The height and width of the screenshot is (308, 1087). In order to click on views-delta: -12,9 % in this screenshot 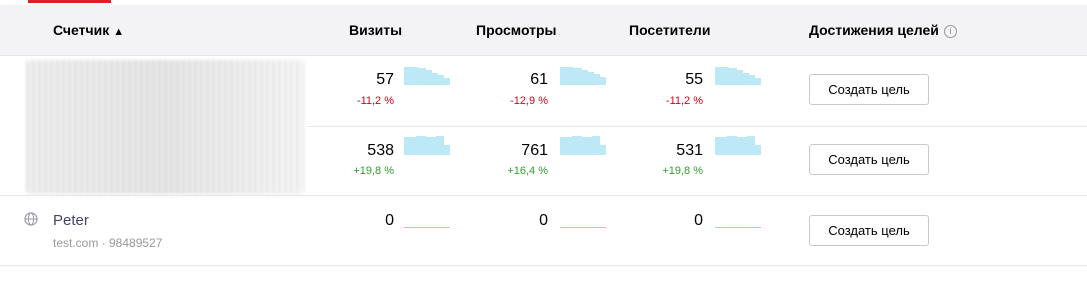, I will do `click(529, 101)`.